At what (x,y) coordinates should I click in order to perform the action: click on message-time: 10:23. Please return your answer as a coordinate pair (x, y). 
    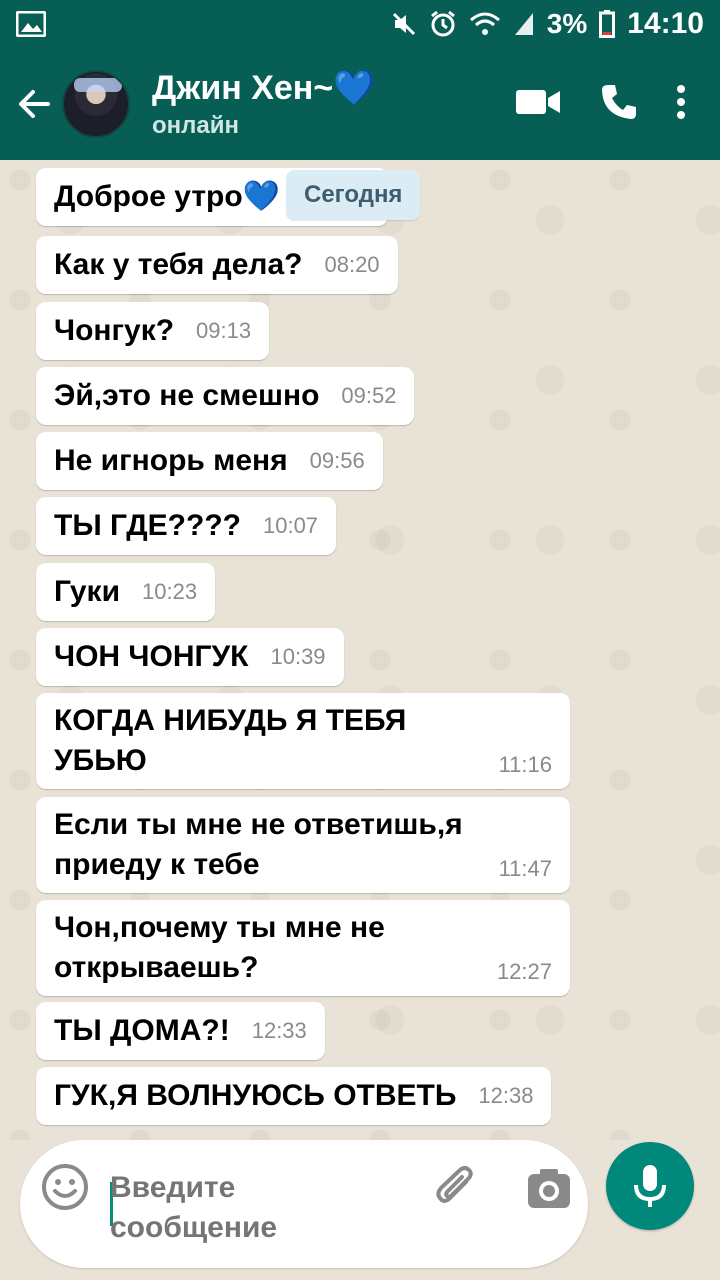
    Looking at the image, I should click on (170, 591).